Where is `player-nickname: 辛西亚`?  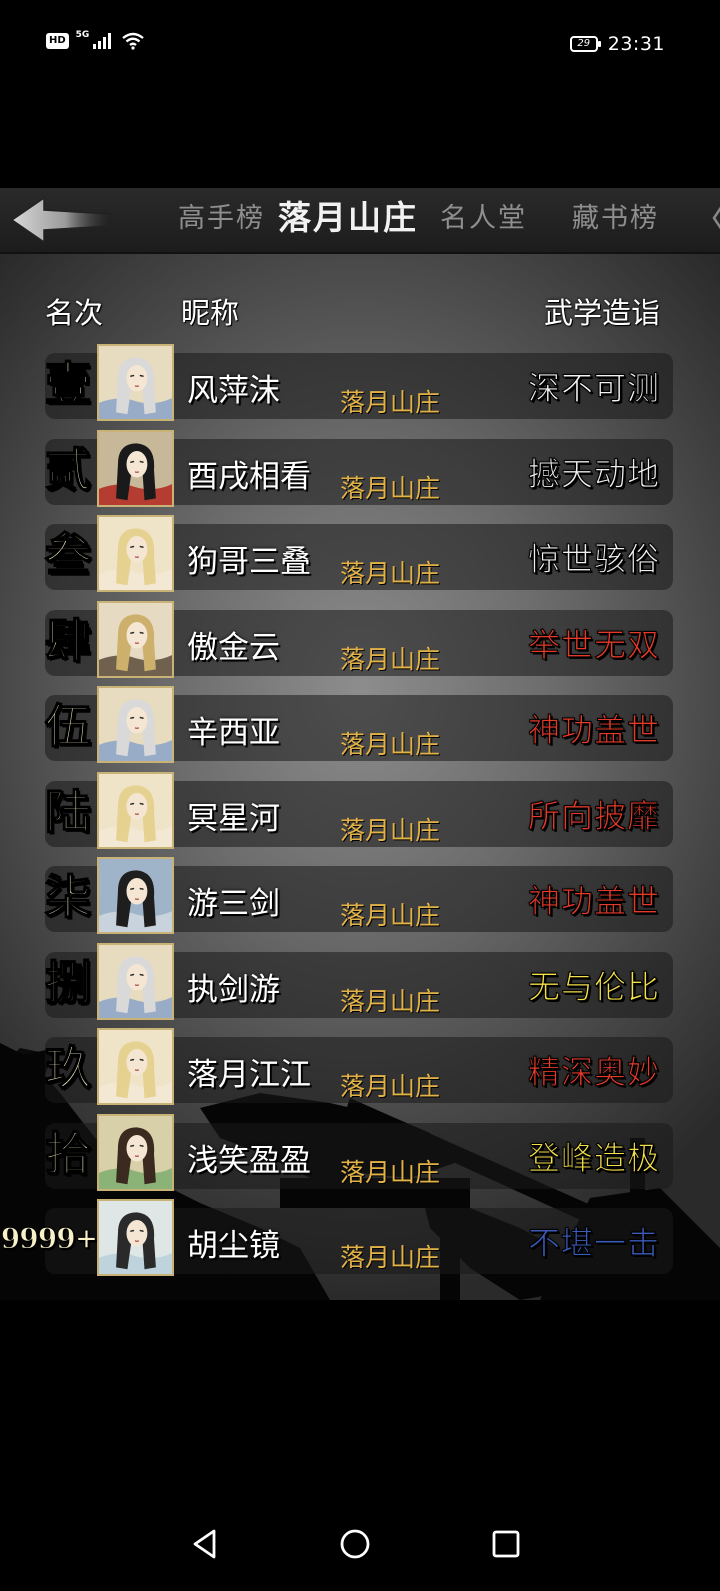 player-nickname: 辛西亚 is located at coordinates (233, 733).